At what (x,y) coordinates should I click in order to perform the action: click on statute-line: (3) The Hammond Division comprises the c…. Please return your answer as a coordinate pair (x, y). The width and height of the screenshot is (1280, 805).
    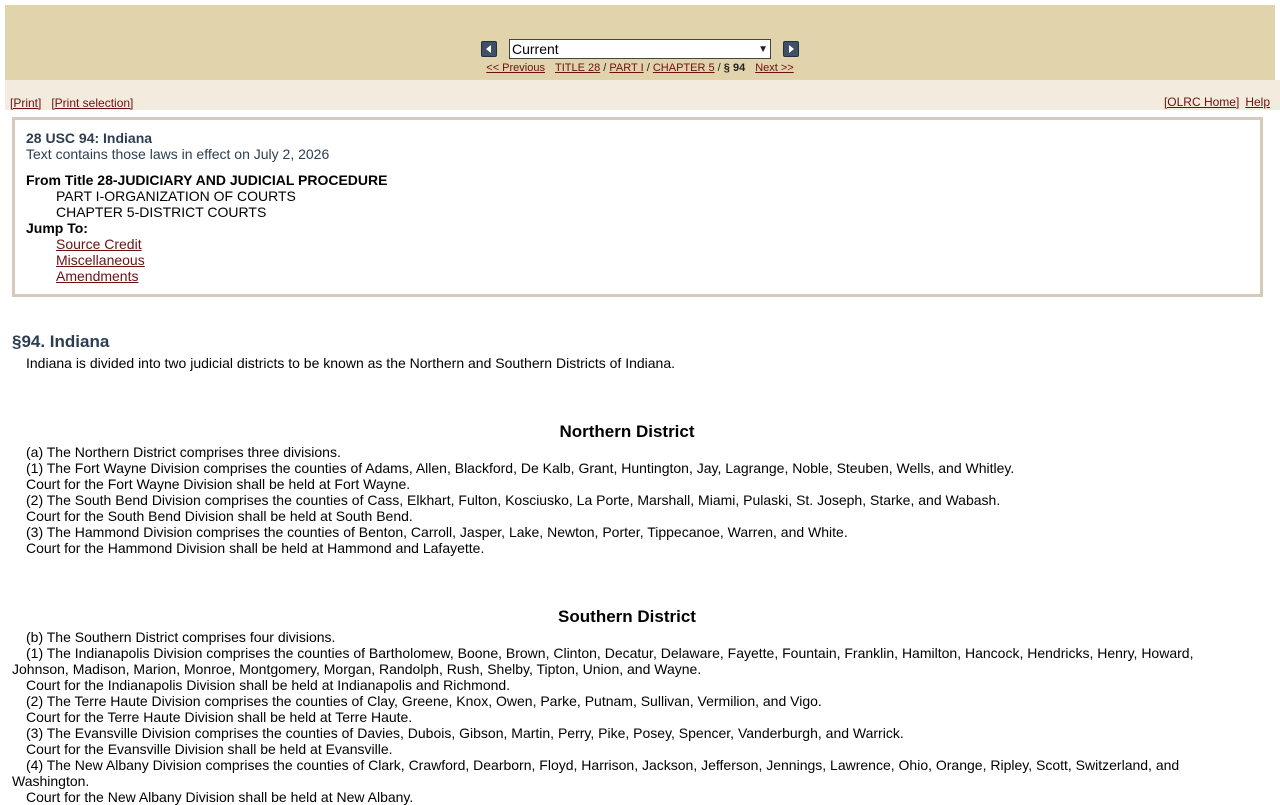
    Looking at the image, I should click on (437, 532).